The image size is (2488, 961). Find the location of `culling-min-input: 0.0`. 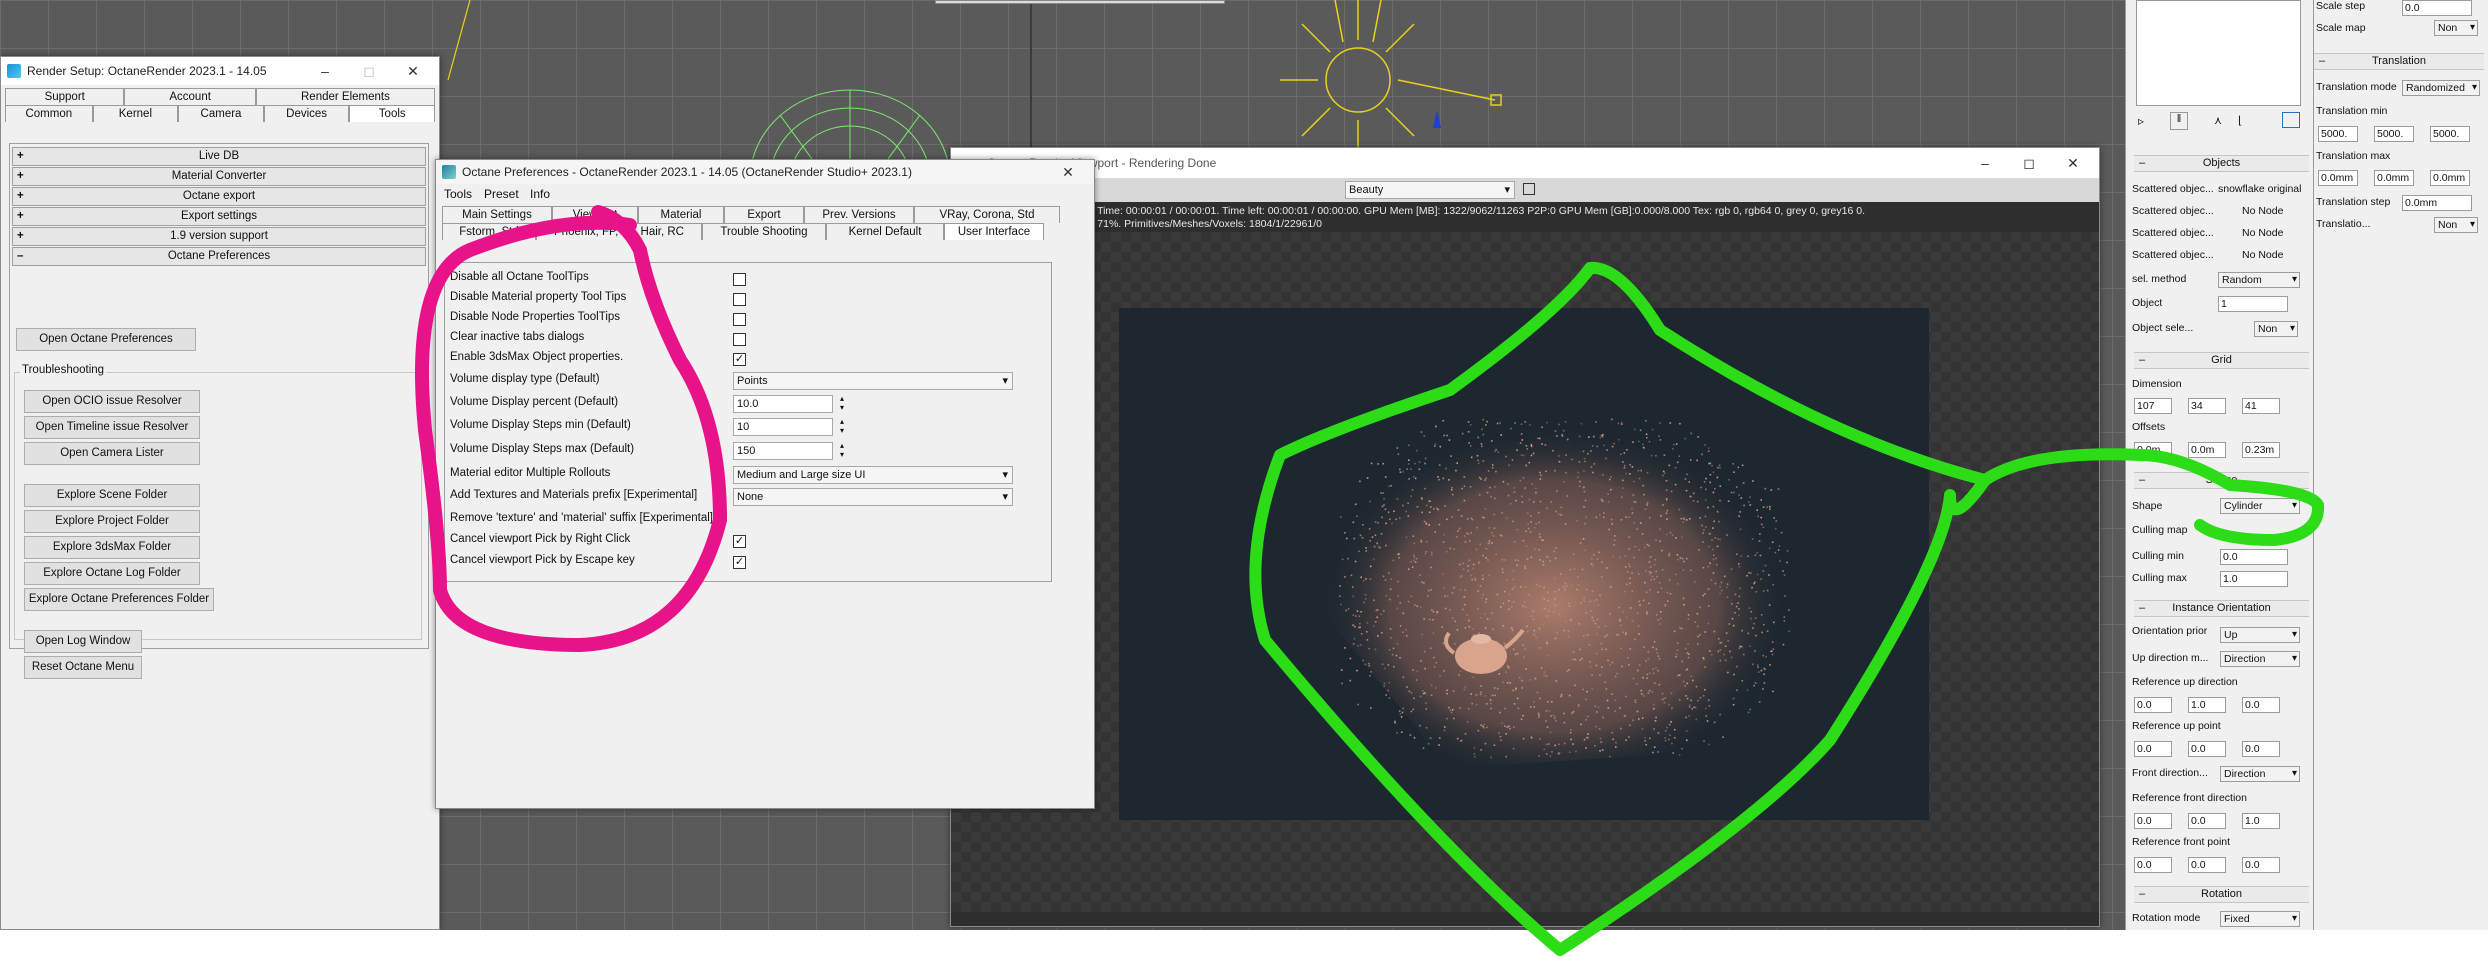

culling-min-input: 0.0 is located at coordinates (2254, 557).